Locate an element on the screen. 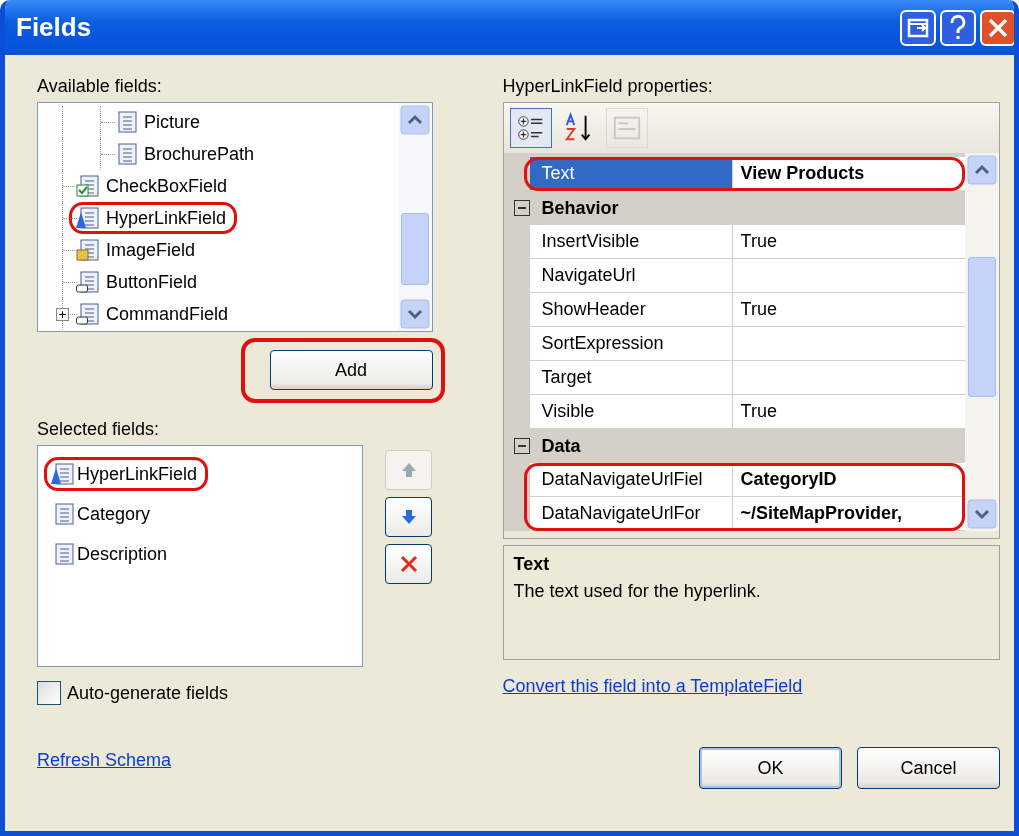 This screenshot has height=836, width=1019. ok-button: OK is located at coordinates (770, 768).